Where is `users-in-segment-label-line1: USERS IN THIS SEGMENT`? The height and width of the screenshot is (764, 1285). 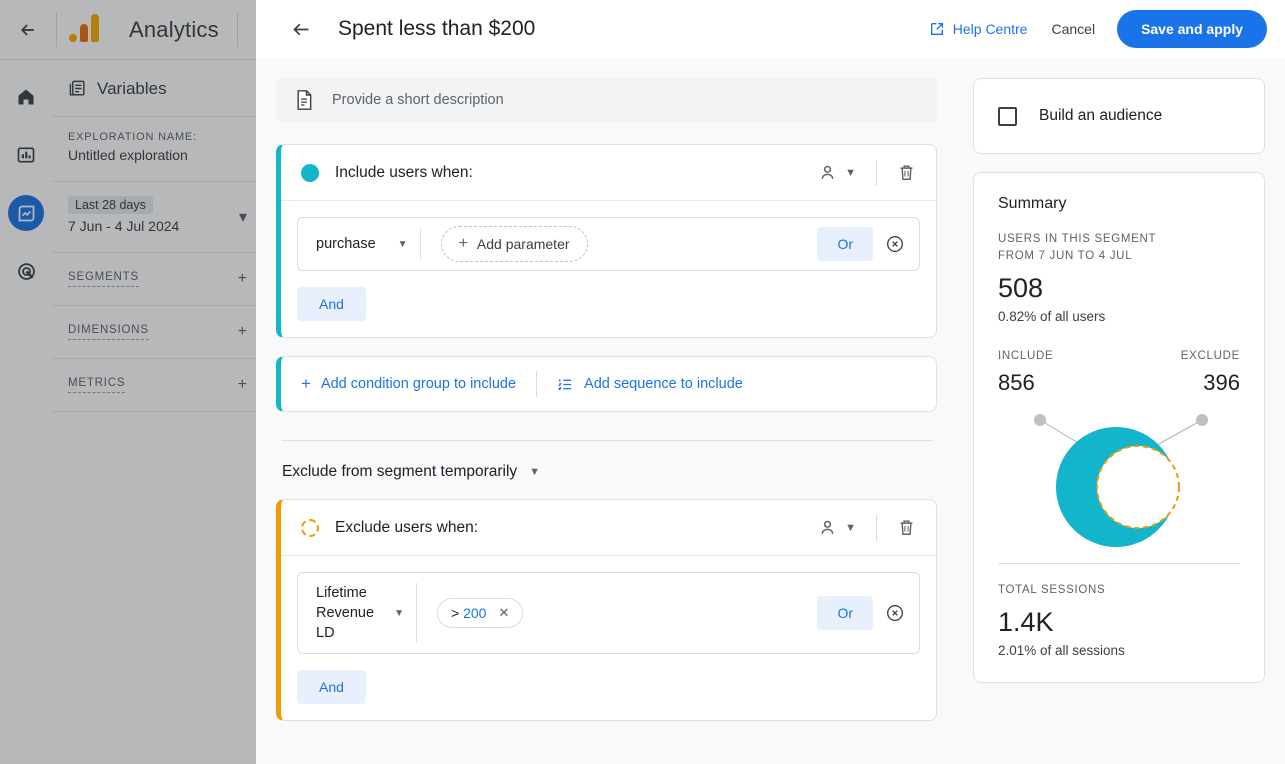
users-in-segment-label-line1: USERS IN THIS SEGMENT is located at coordinates (1077, 239).